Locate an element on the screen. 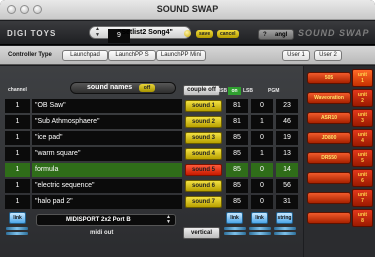 The width and height of the screenshot is (375, 272). unit-row: JD800 unit 4 is located at coordinates (340, 138).